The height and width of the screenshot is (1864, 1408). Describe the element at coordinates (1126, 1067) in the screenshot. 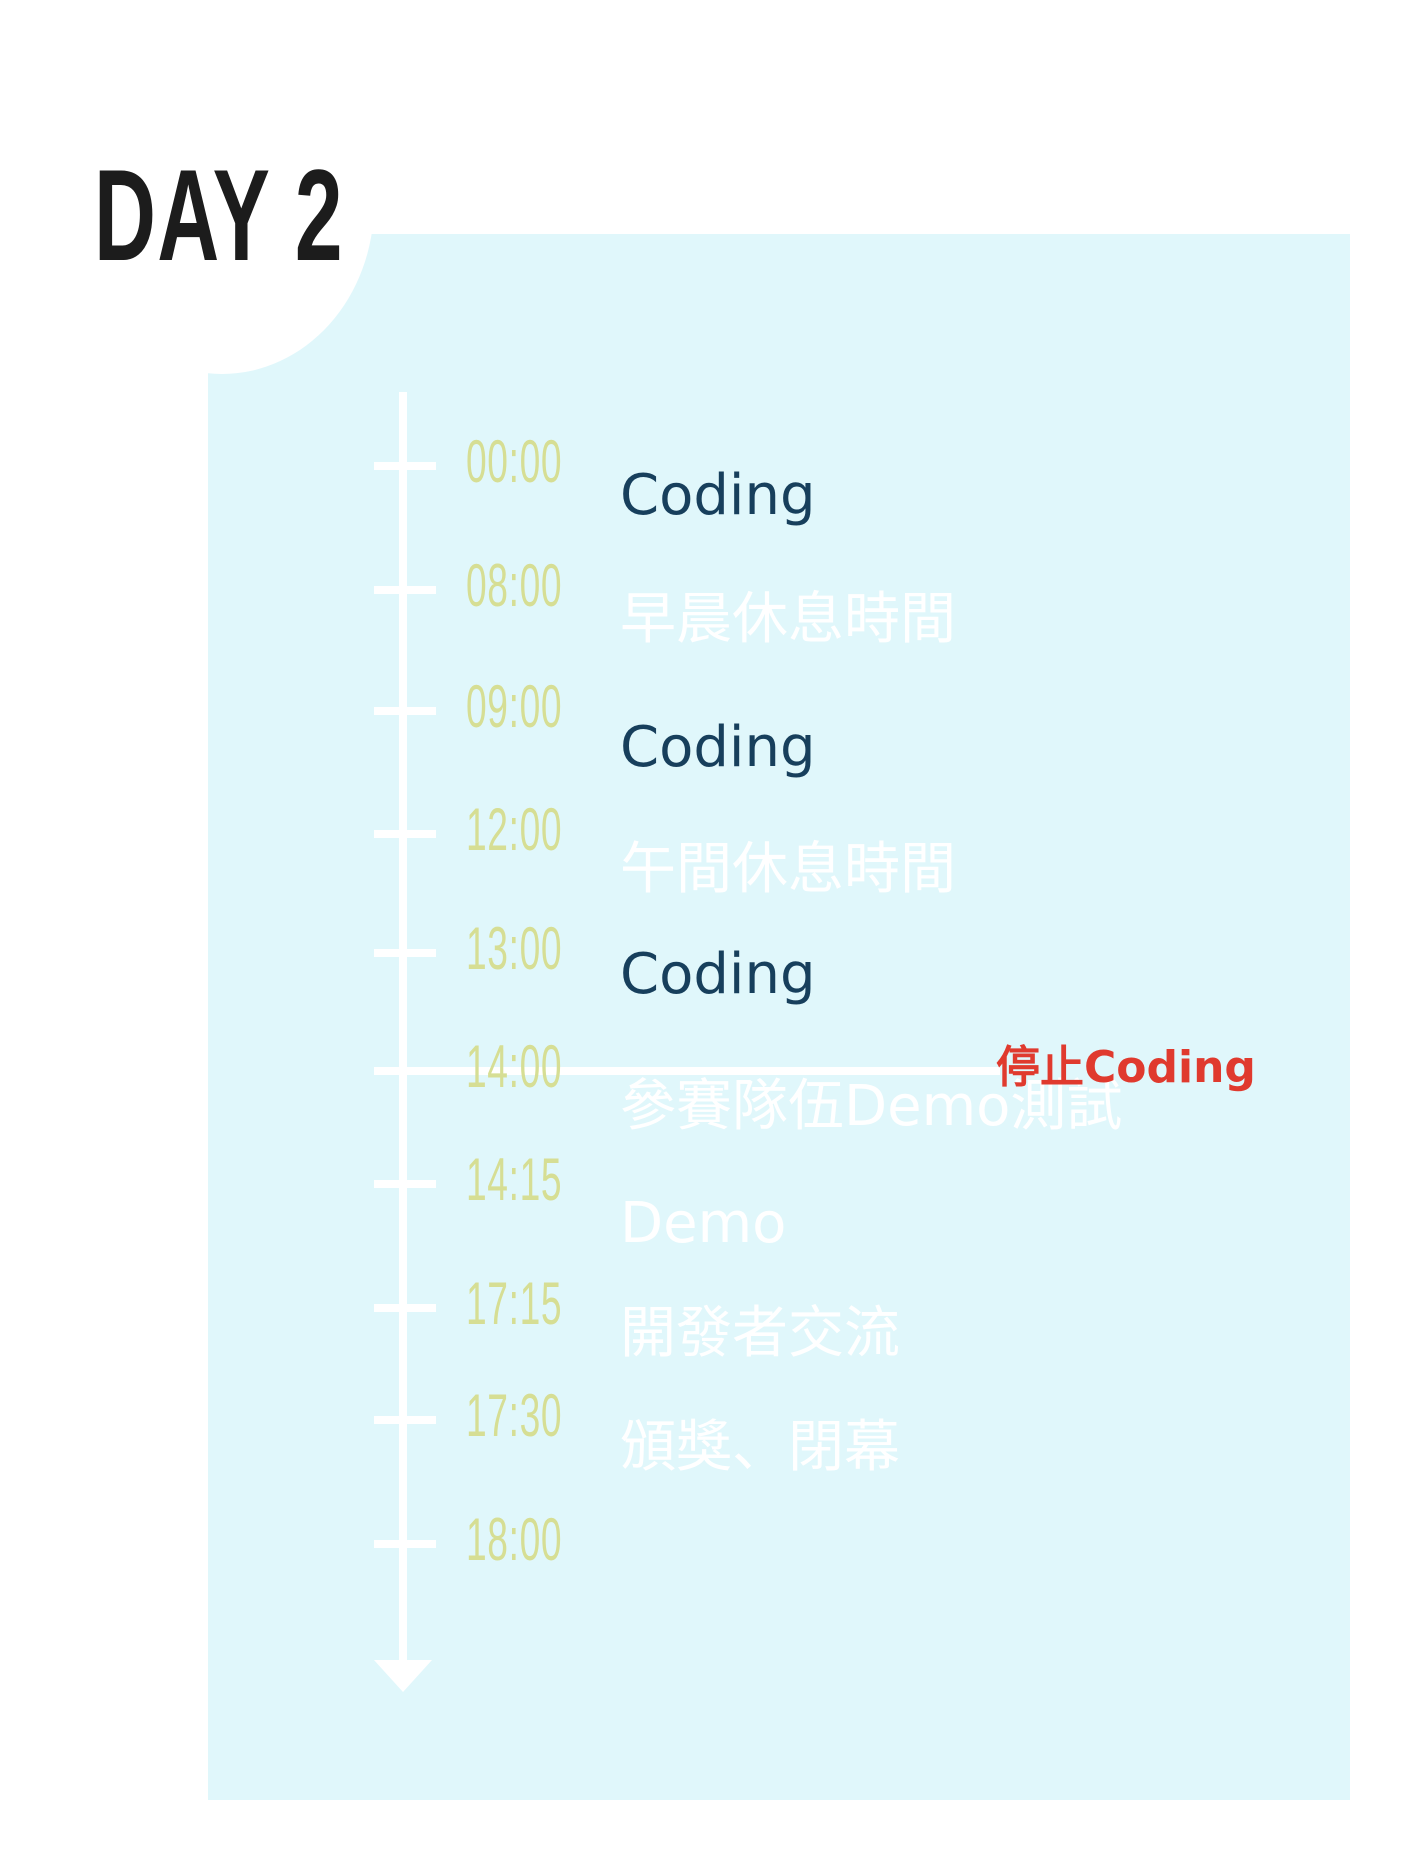

I see `stop-coding-label: 停止Coding` at that location.